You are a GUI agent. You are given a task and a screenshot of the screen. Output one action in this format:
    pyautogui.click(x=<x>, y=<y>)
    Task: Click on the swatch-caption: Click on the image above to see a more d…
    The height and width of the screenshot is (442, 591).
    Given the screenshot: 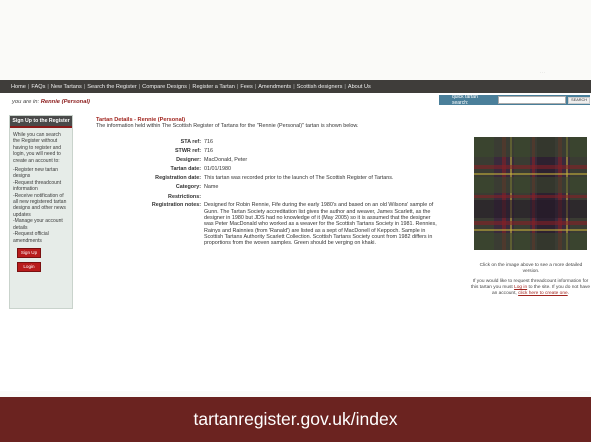 What is the action you would take?
    pyautogui.click(x=531, y=268)
    